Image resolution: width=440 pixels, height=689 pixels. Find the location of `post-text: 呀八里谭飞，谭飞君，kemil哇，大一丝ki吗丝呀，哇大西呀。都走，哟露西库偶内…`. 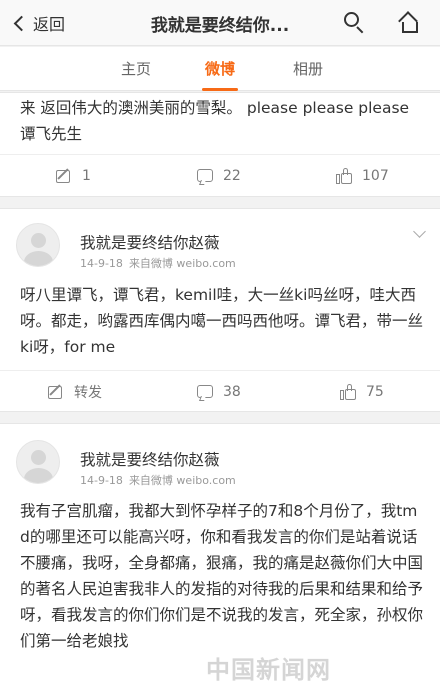

post-text: 呀八里谭飞，谭飞君，kemil哇，大一丝ki吗丝呀，哇大西呀。都走，哟露西库偶内… is located at coordinates (222, 321).